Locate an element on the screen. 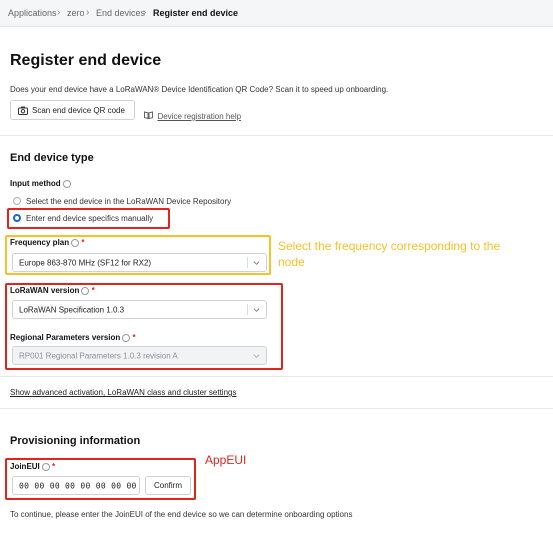  breadcrumb-applications: Applications is located at coordinates (32, 13).